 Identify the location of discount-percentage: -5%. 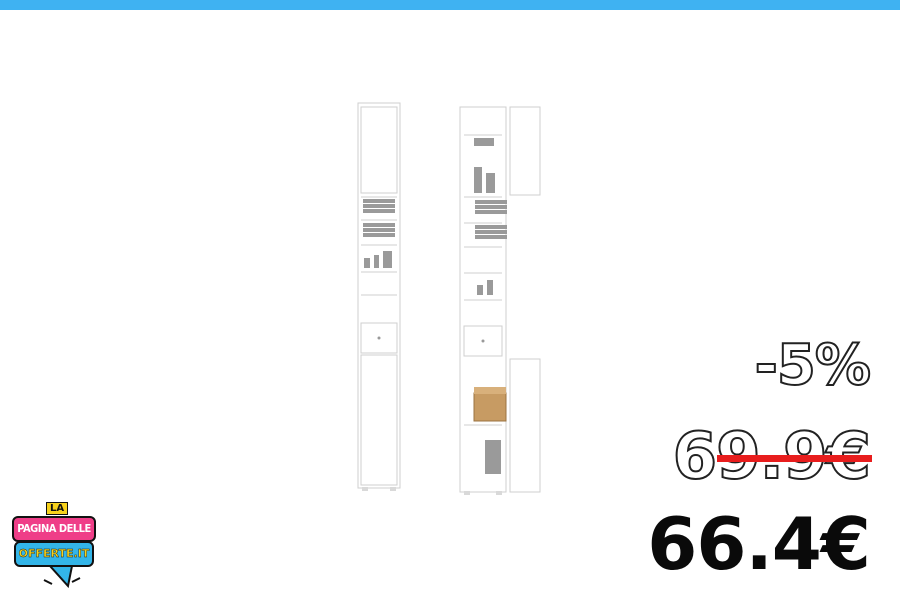
(813, 365).